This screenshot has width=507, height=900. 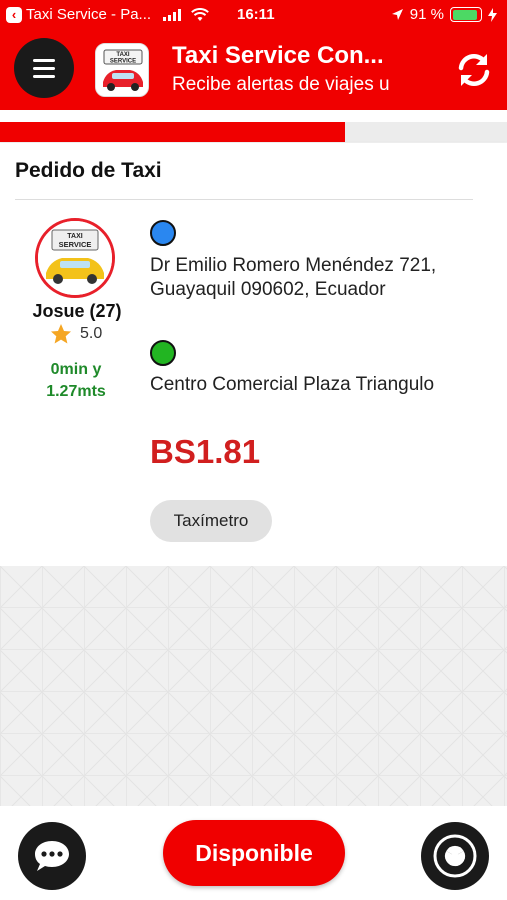 What do you see at coordinates (14, 14) in the screenshot?
I see `back-to-app-icon: ‹` at bounding box center [14, 14].